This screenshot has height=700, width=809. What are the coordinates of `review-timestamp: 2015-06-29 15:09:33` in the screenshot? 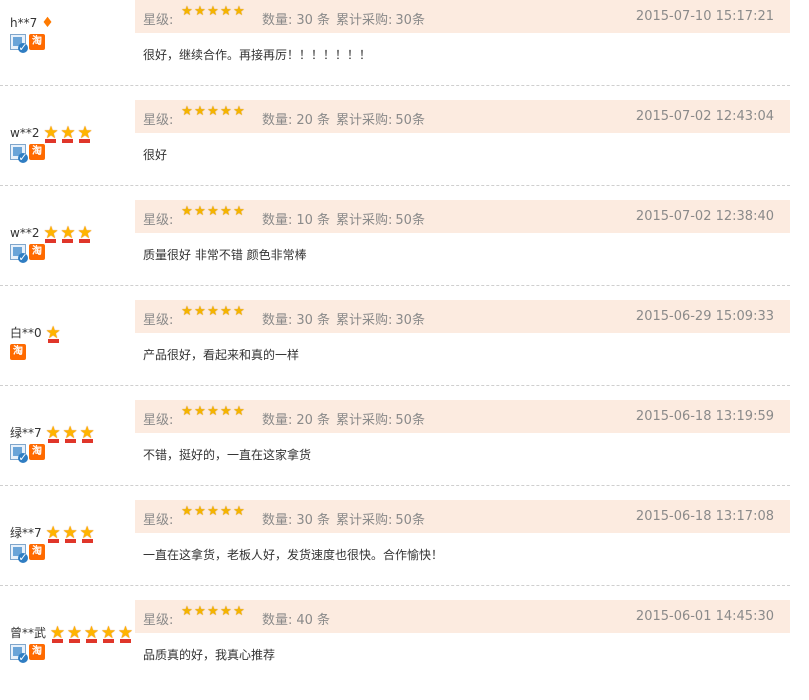 It's located at (704, 316).